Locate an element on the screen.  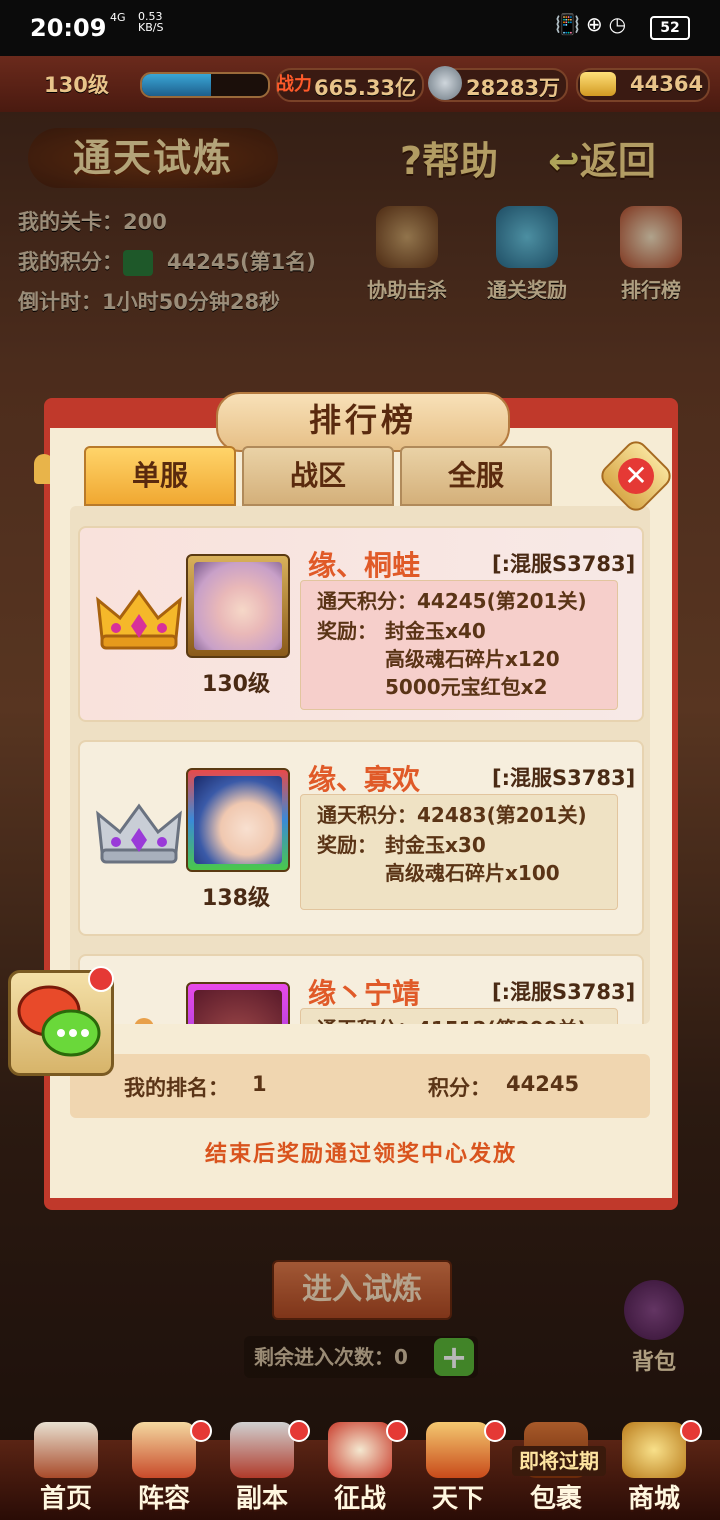
status-bar: 20:09 4G 0.53 KB/S 📳⊕◷ 52 is located at coordinates (360, 28).